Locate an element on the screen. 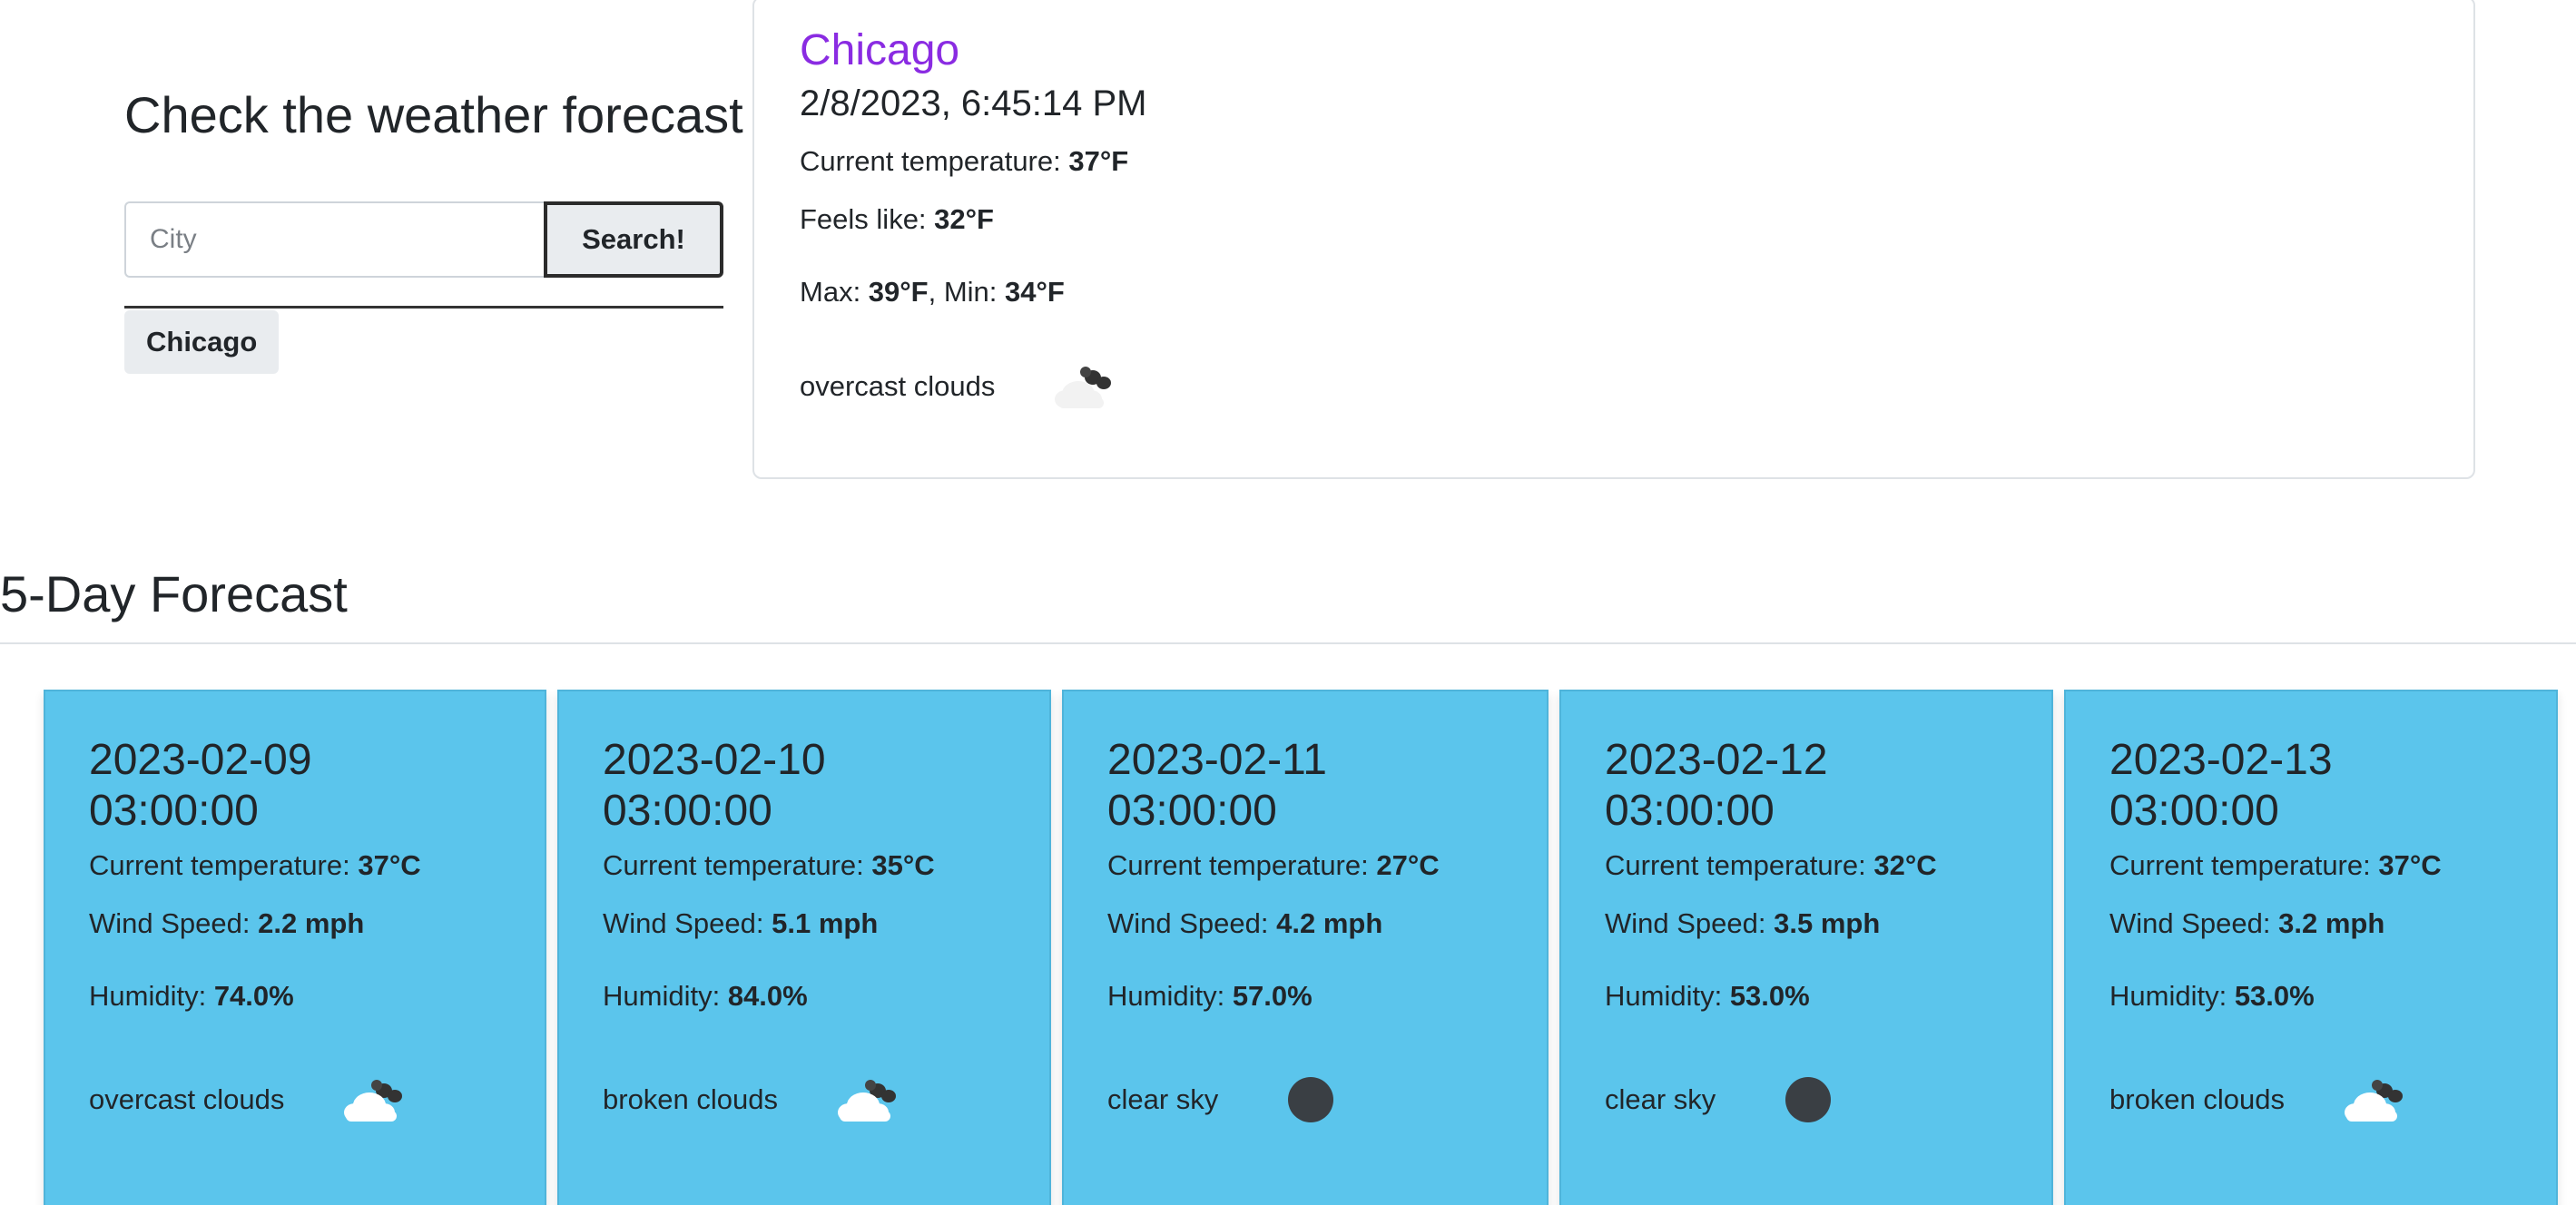  forecast-wind: Wind Speed: 3.5 mph is located at coordinates (1742, 924).